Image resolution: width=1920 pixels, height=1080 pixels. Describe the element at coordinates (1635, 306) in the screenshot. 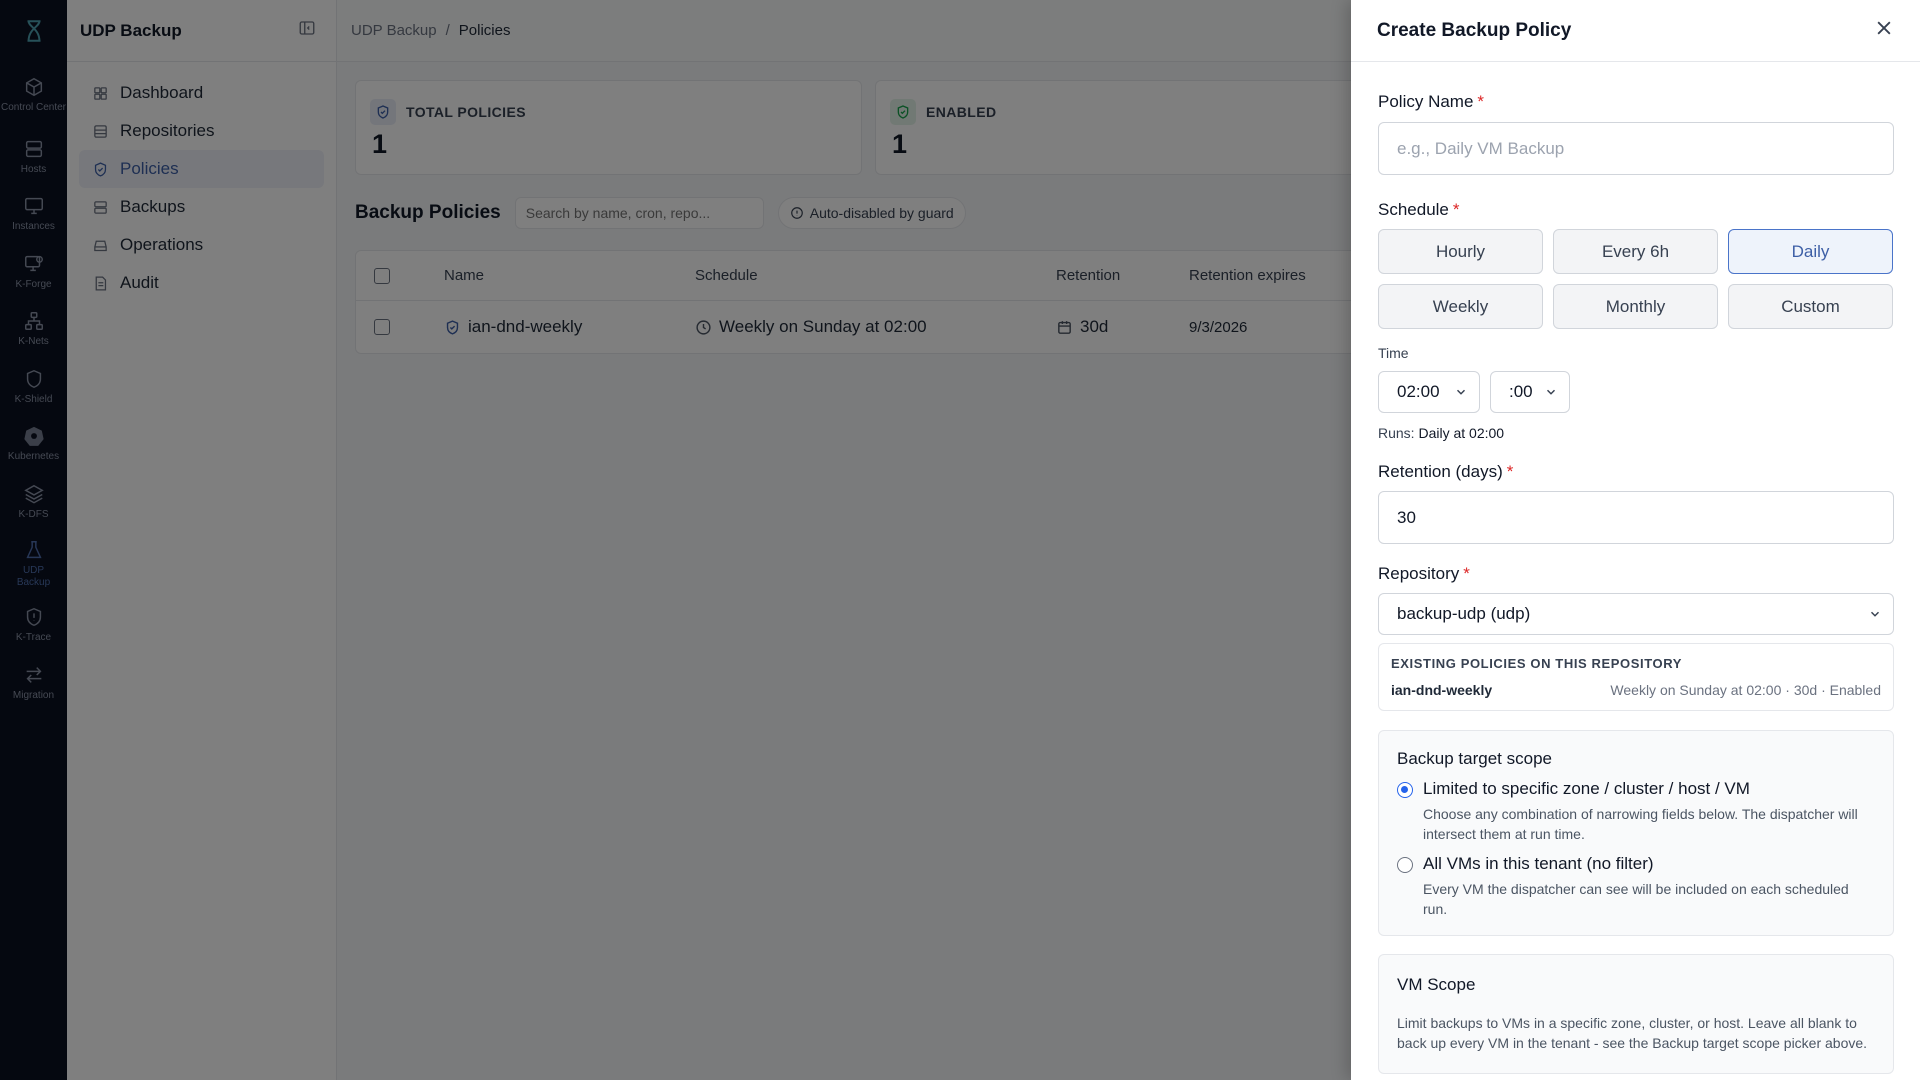

I see `schedule-option-monthly: Monthly` at that location.